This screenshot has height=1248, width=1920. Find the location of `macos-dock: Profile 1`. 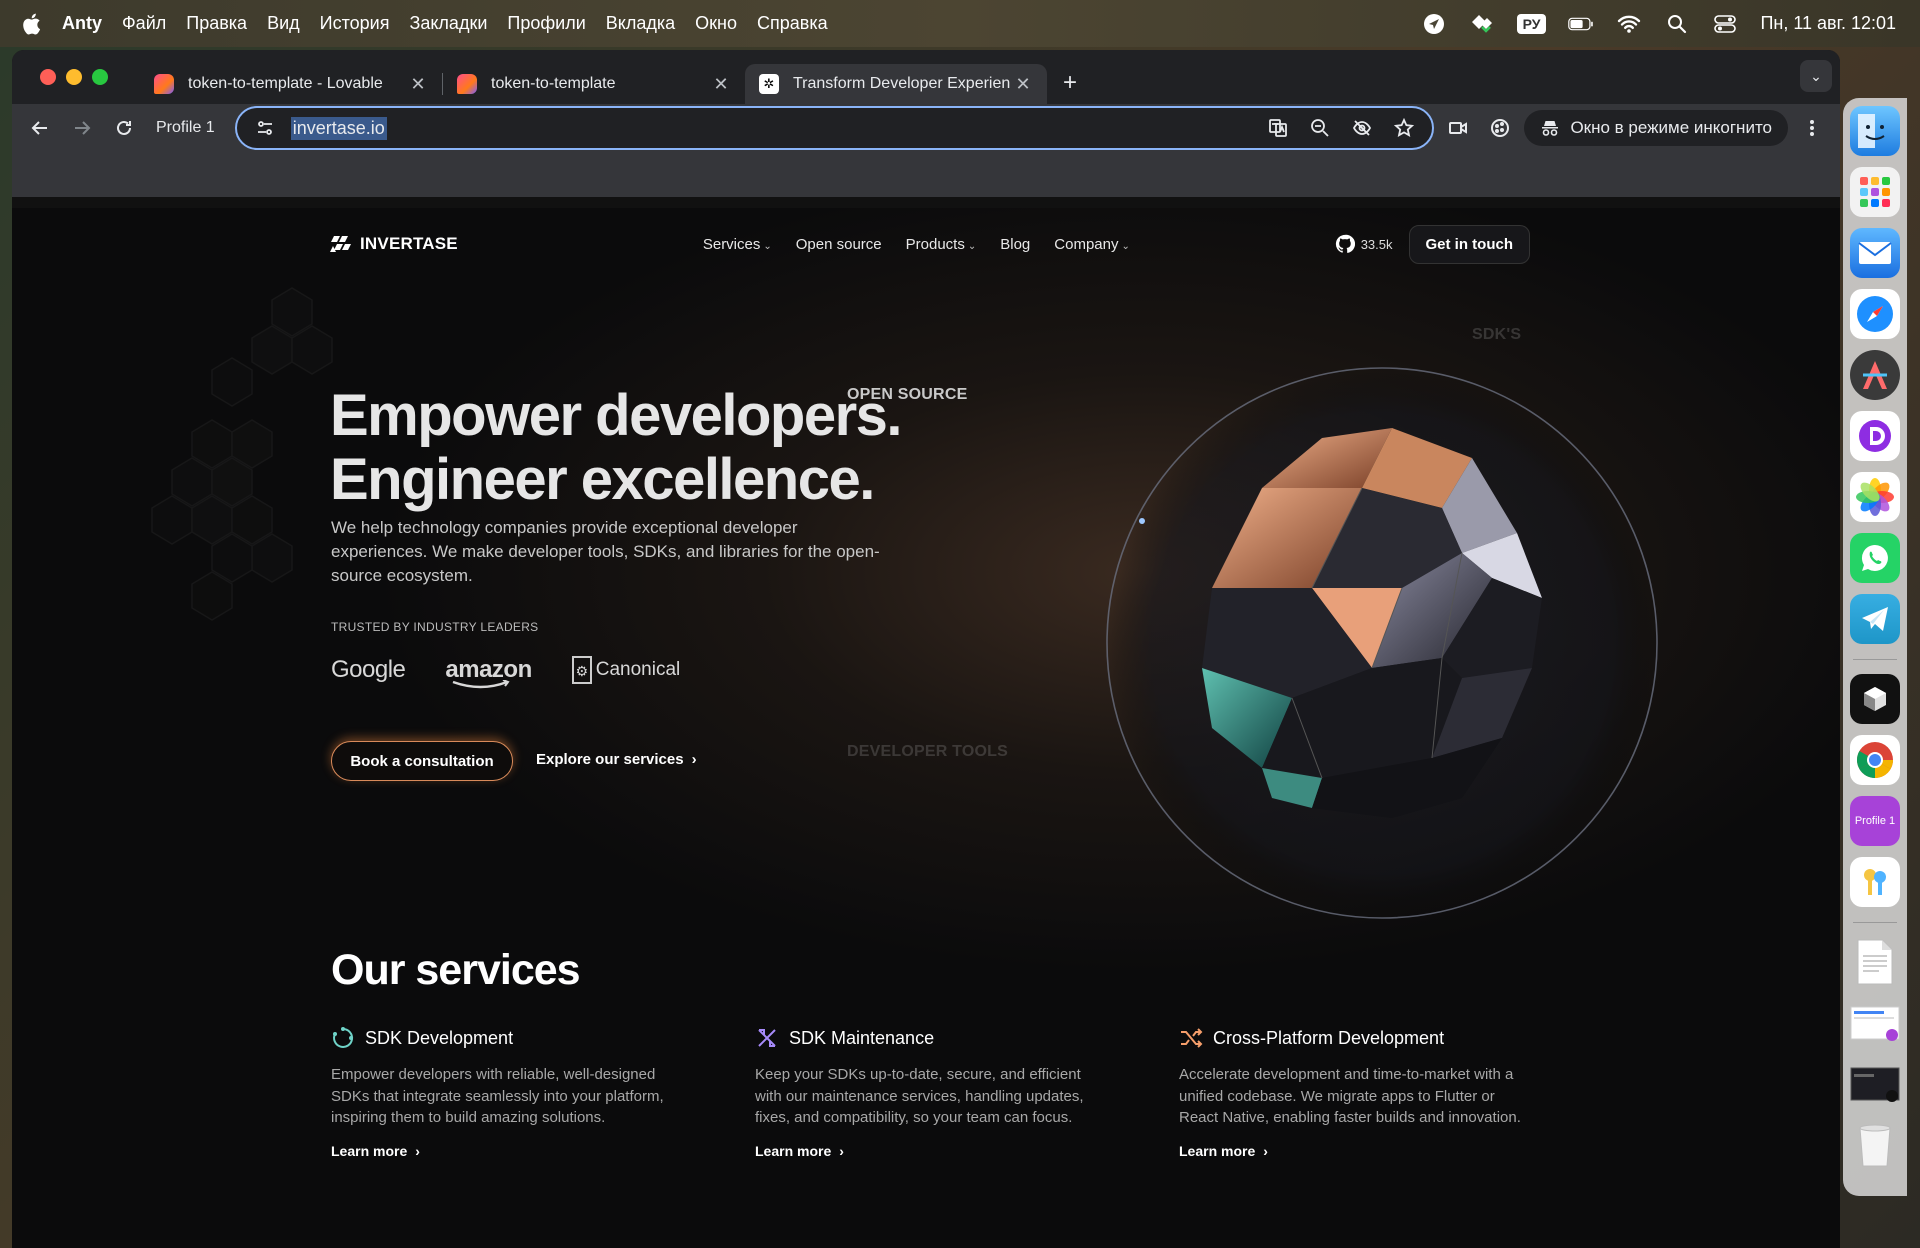

macos-dock: Profile 1 is located at coordinates (1875, 647).